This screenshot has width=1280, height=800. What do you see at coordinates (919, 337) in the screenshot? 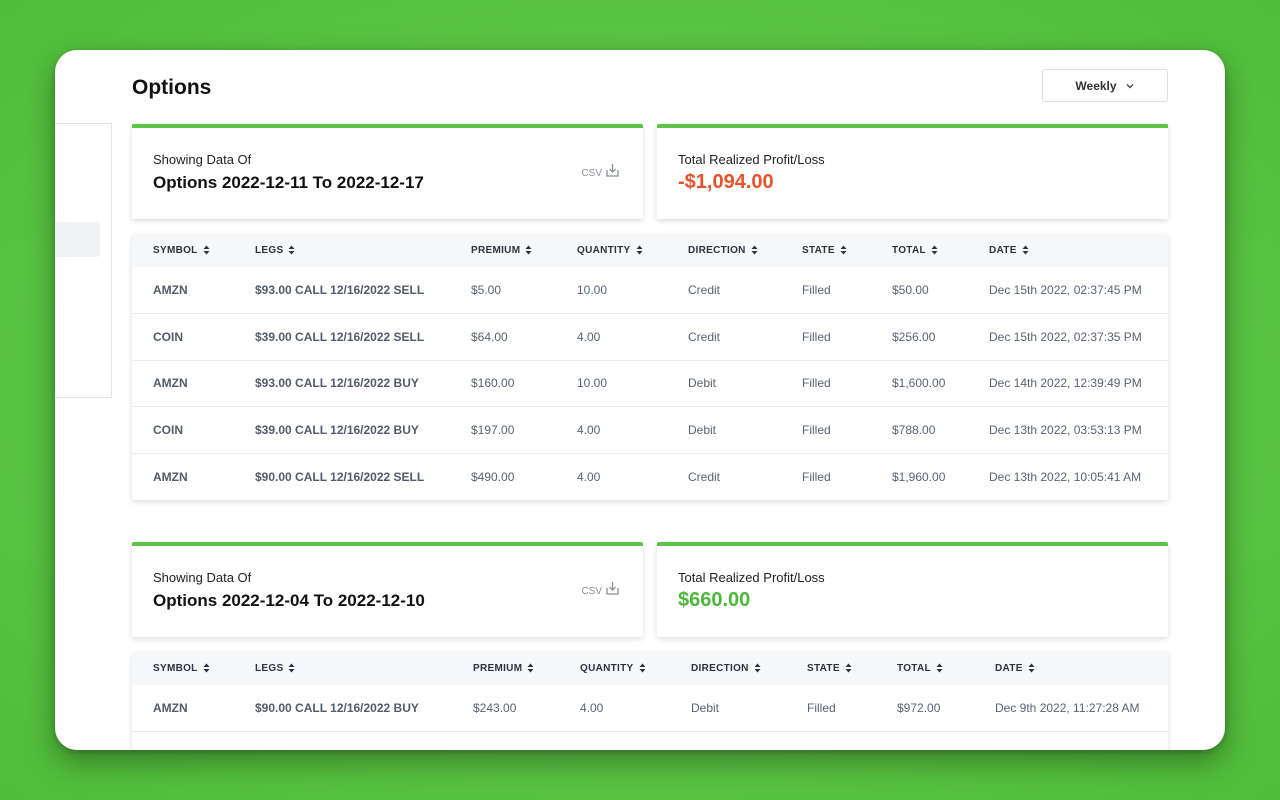
I see `cell-total: $256.00` at bounding box center [919, 337].